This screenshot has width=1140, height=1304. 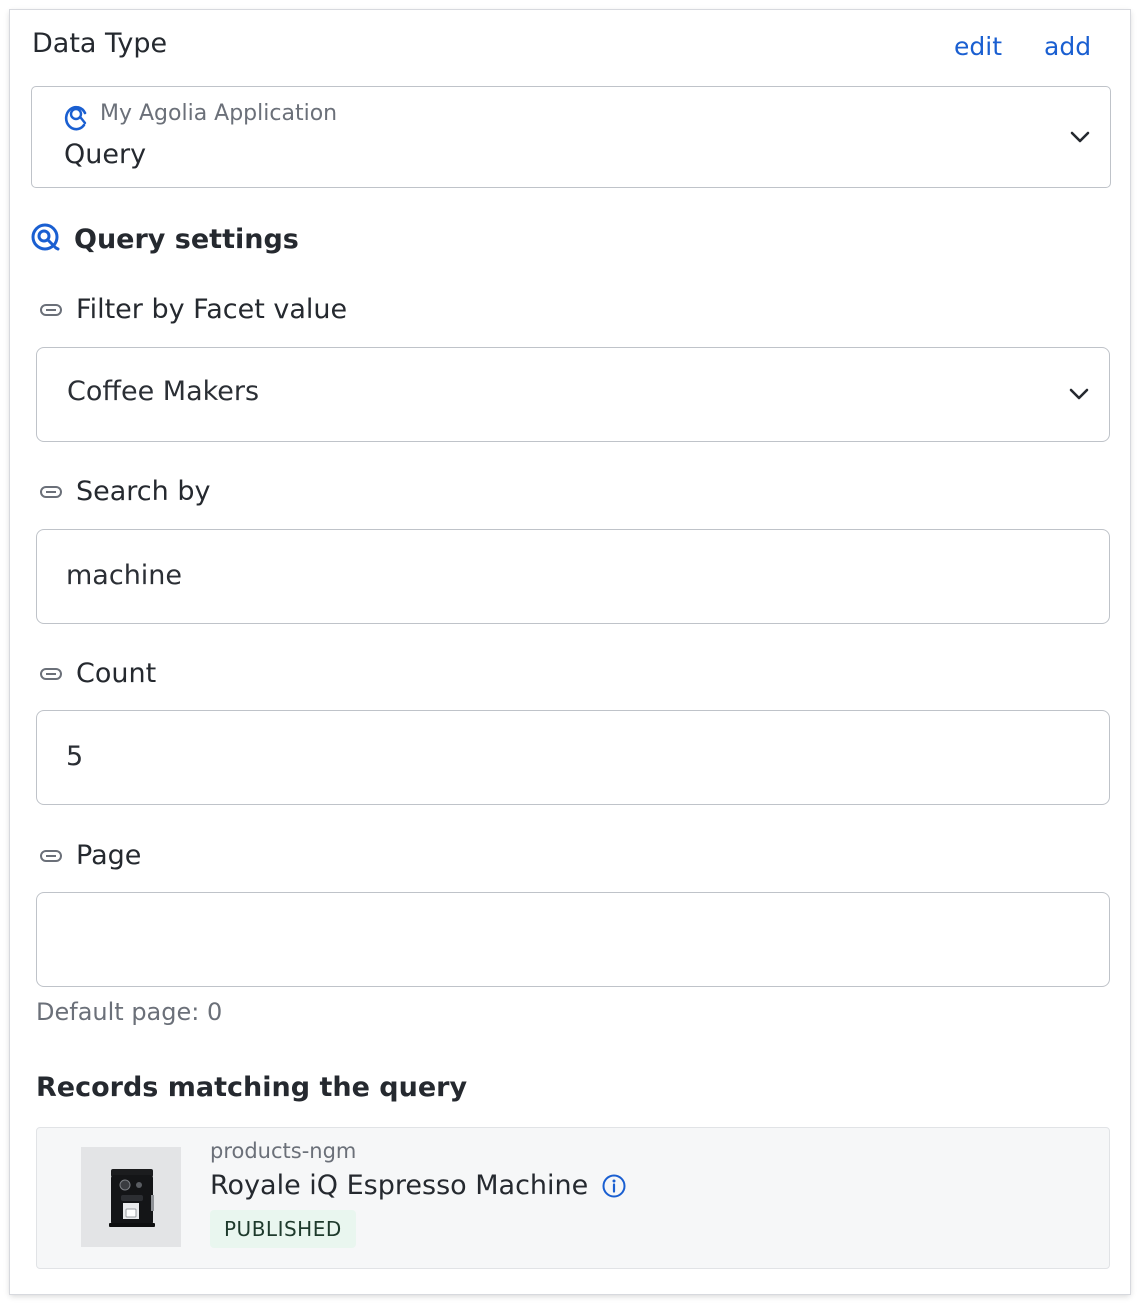 I want to click on data-type-value: Query, so click(x=105, y=154).